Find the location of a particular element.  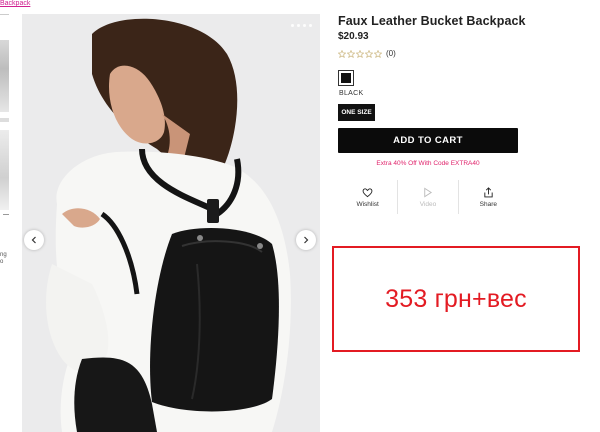

add-to-cart-button: ADD TO CART is located at coordinates (428, 140).